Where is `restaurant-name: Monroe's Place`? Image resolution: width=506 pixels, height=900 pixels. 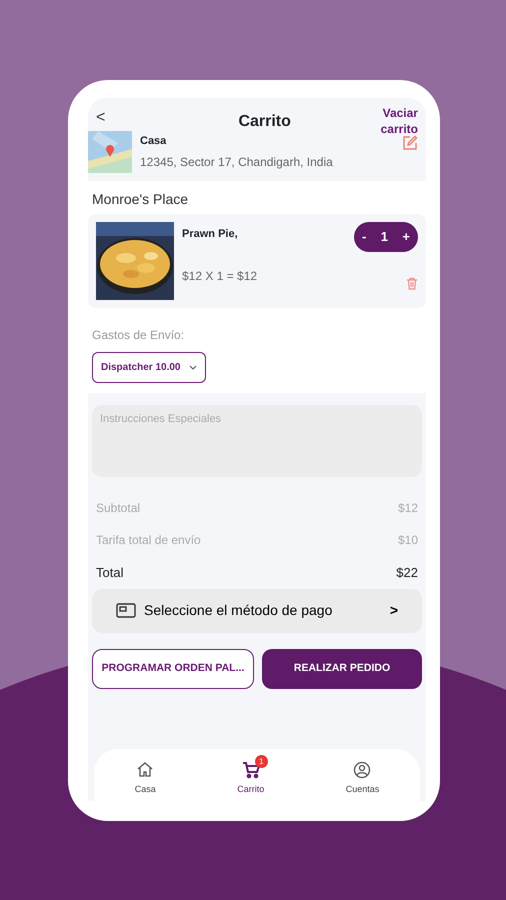 restaurant-name: Monroe's Place is located at coordinates (140, 200).